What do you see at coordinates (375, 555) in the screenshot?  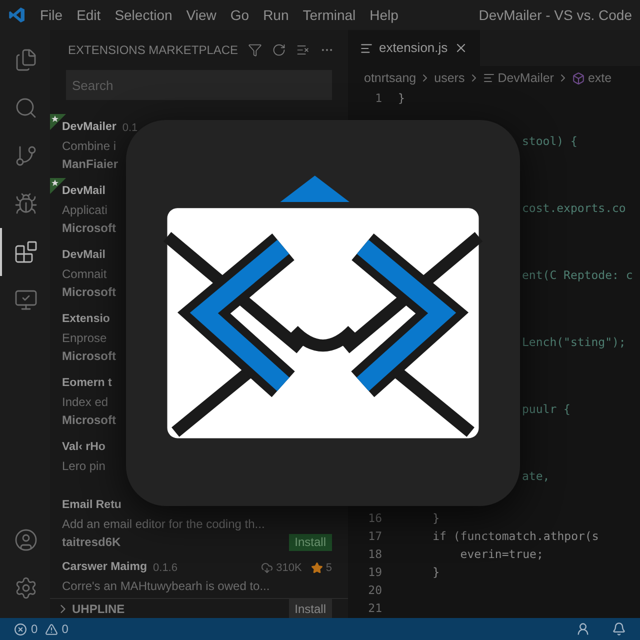 I see `line-number: 18` at bounding box center [375, 555].